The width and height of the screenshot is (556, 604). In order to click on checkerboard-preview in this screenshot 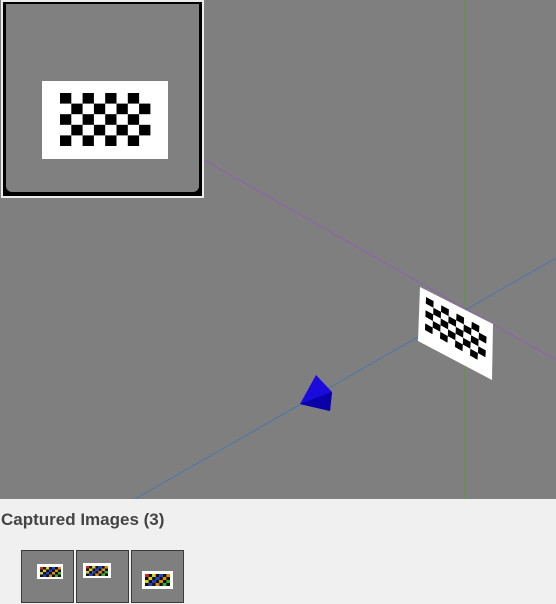, I will do `click(105, 120)`.